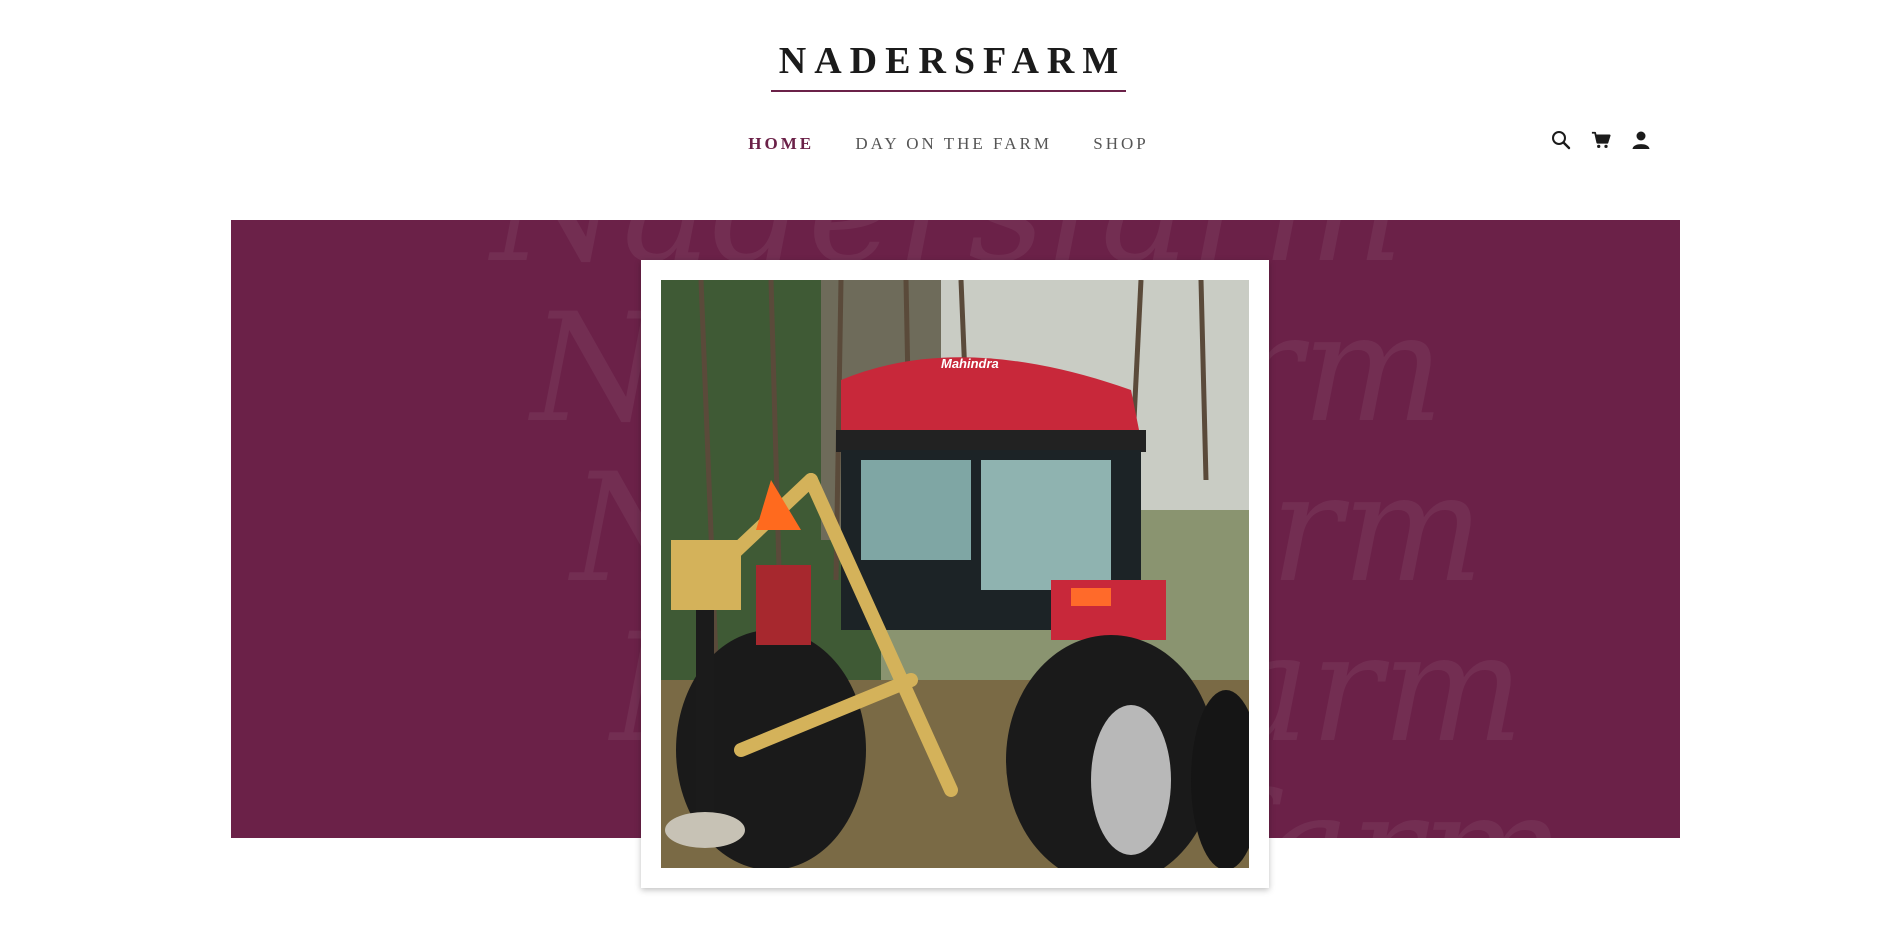 The image size is (1897, 933). I want to click on site-logo: NADERSFARM, so click(948, 67).